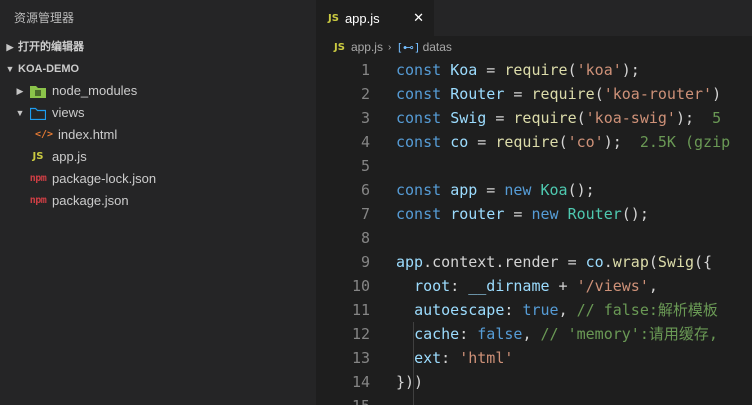 The image size is (752, 405). What do you see at coordinates (500, 334) in the screenshot?
I see `boolean-literal: false` at bounding box center [500, 334].